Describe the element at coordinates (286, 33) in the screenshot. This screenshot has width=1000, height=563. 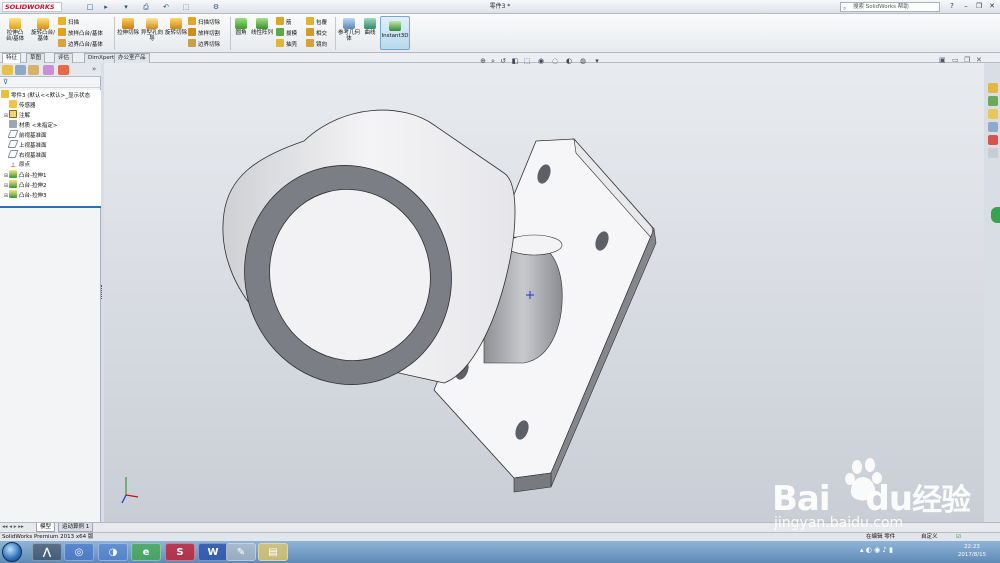
I see `draft-button: 拔模` at that location.